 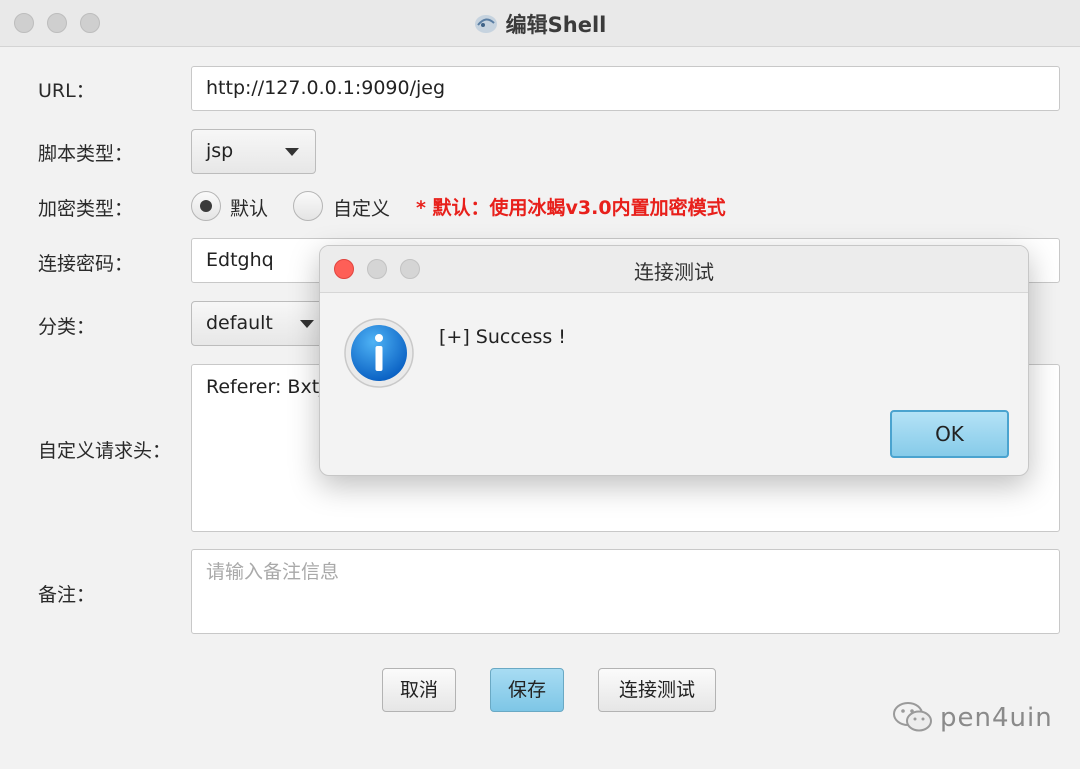 I want to click on connection-test-button: 连接测试, so click(x=657, y=690).